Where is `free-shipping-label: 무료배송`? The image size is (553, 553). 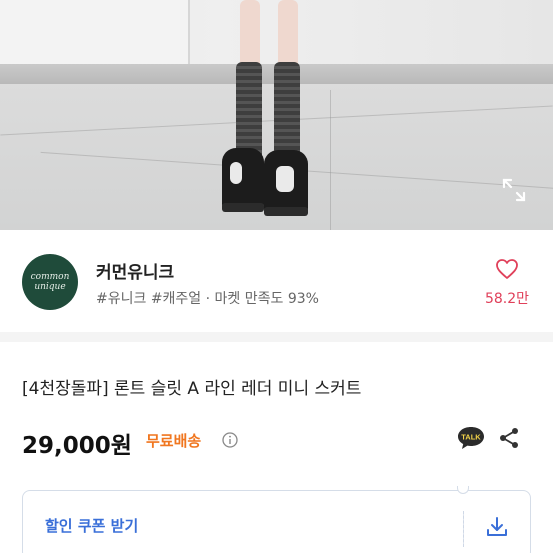 free-shipping-label: 무료배송 is located at coordinates (174, 441).